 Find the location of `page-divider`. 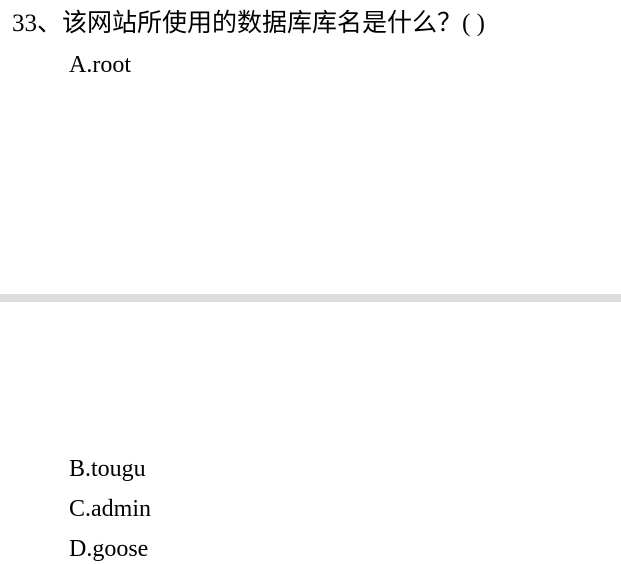

page-divider is located at coordinates (310, 298).